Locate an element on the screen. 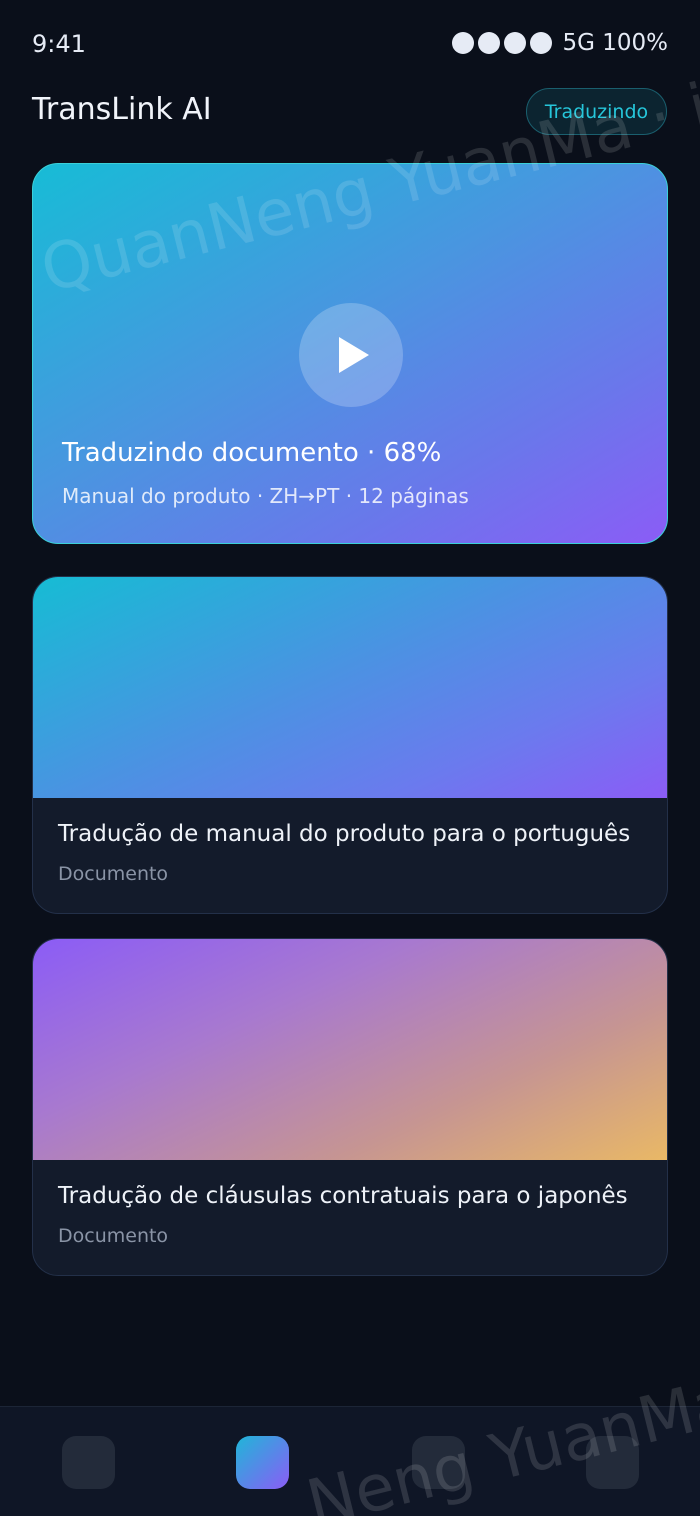  translation-progress-title: Traduzindo documento · 68% is located at coordinates (252, 453).